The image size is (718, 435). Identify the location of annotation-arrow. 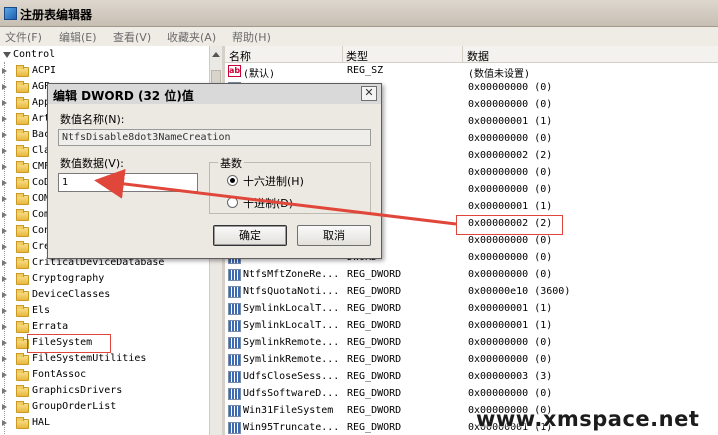
(275, 197).